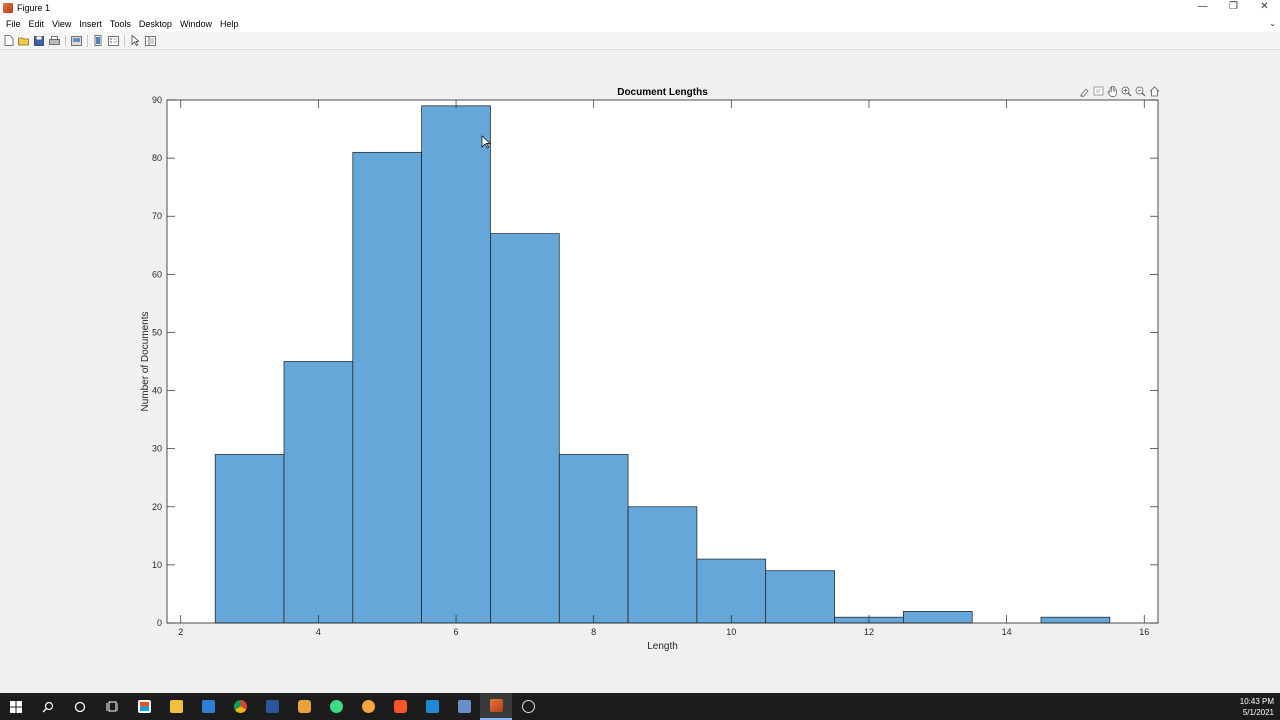 Image resolution: width=1280 pixels, height=720 pixels. What do you see at coordinates (1098, 91) in the screenshot?
I see `data-tips-icon` at bounding box center [1098, 91].